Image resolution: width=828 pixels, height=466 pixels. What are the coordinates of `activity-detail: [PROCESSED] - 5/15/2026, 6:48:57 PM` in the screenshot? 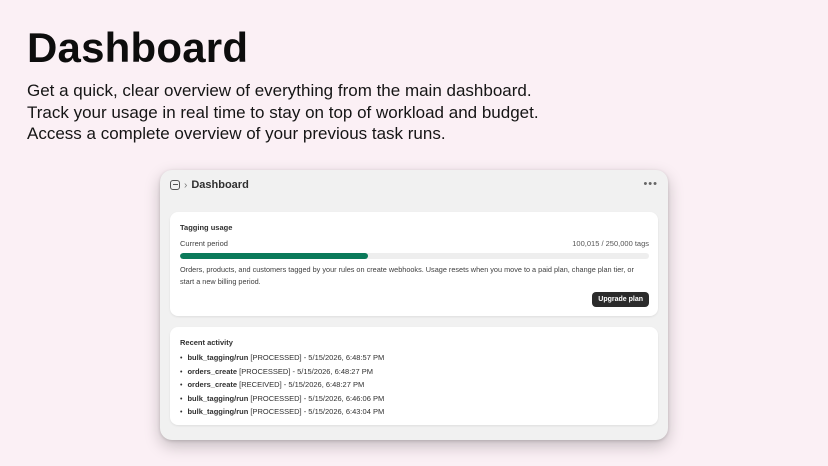 It's located at (316, 357).